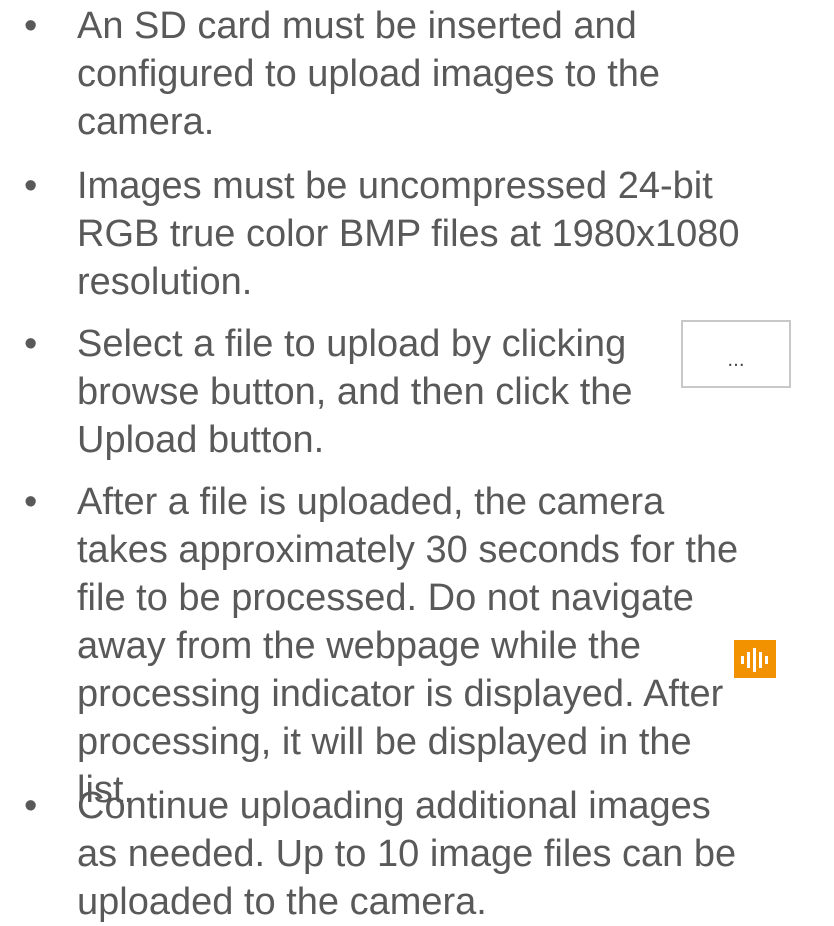 The width and height of the screenshot is (834, 926). I want to click on bullet-text-line: resolution., so click(165, 282).